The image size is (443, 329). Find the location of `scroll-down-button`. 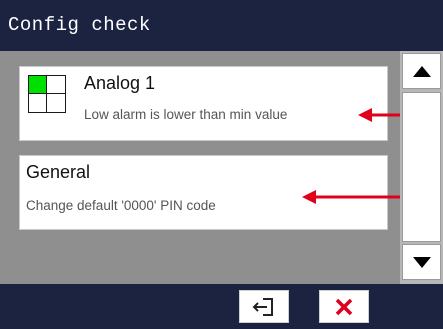

scroll-down-button is located at coordinates (421, 262).